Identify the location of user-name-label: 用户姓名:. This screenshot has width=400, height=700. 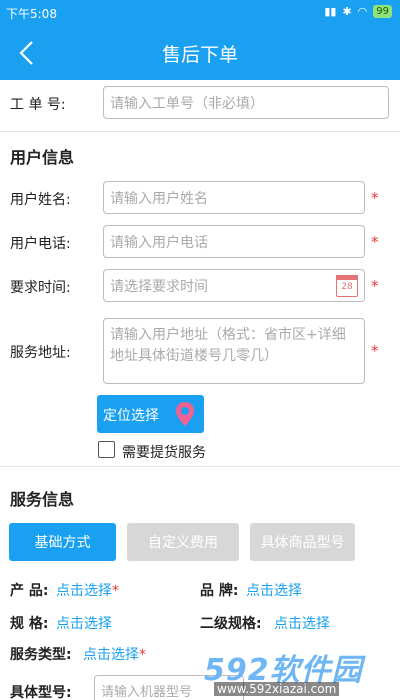
(40, 200).